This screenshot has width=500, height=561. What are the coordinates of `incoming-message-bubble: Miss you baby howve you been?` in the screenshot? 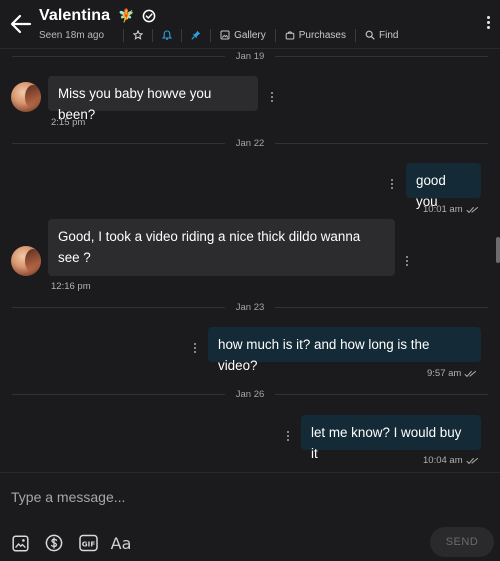 It's located at (153, 99).